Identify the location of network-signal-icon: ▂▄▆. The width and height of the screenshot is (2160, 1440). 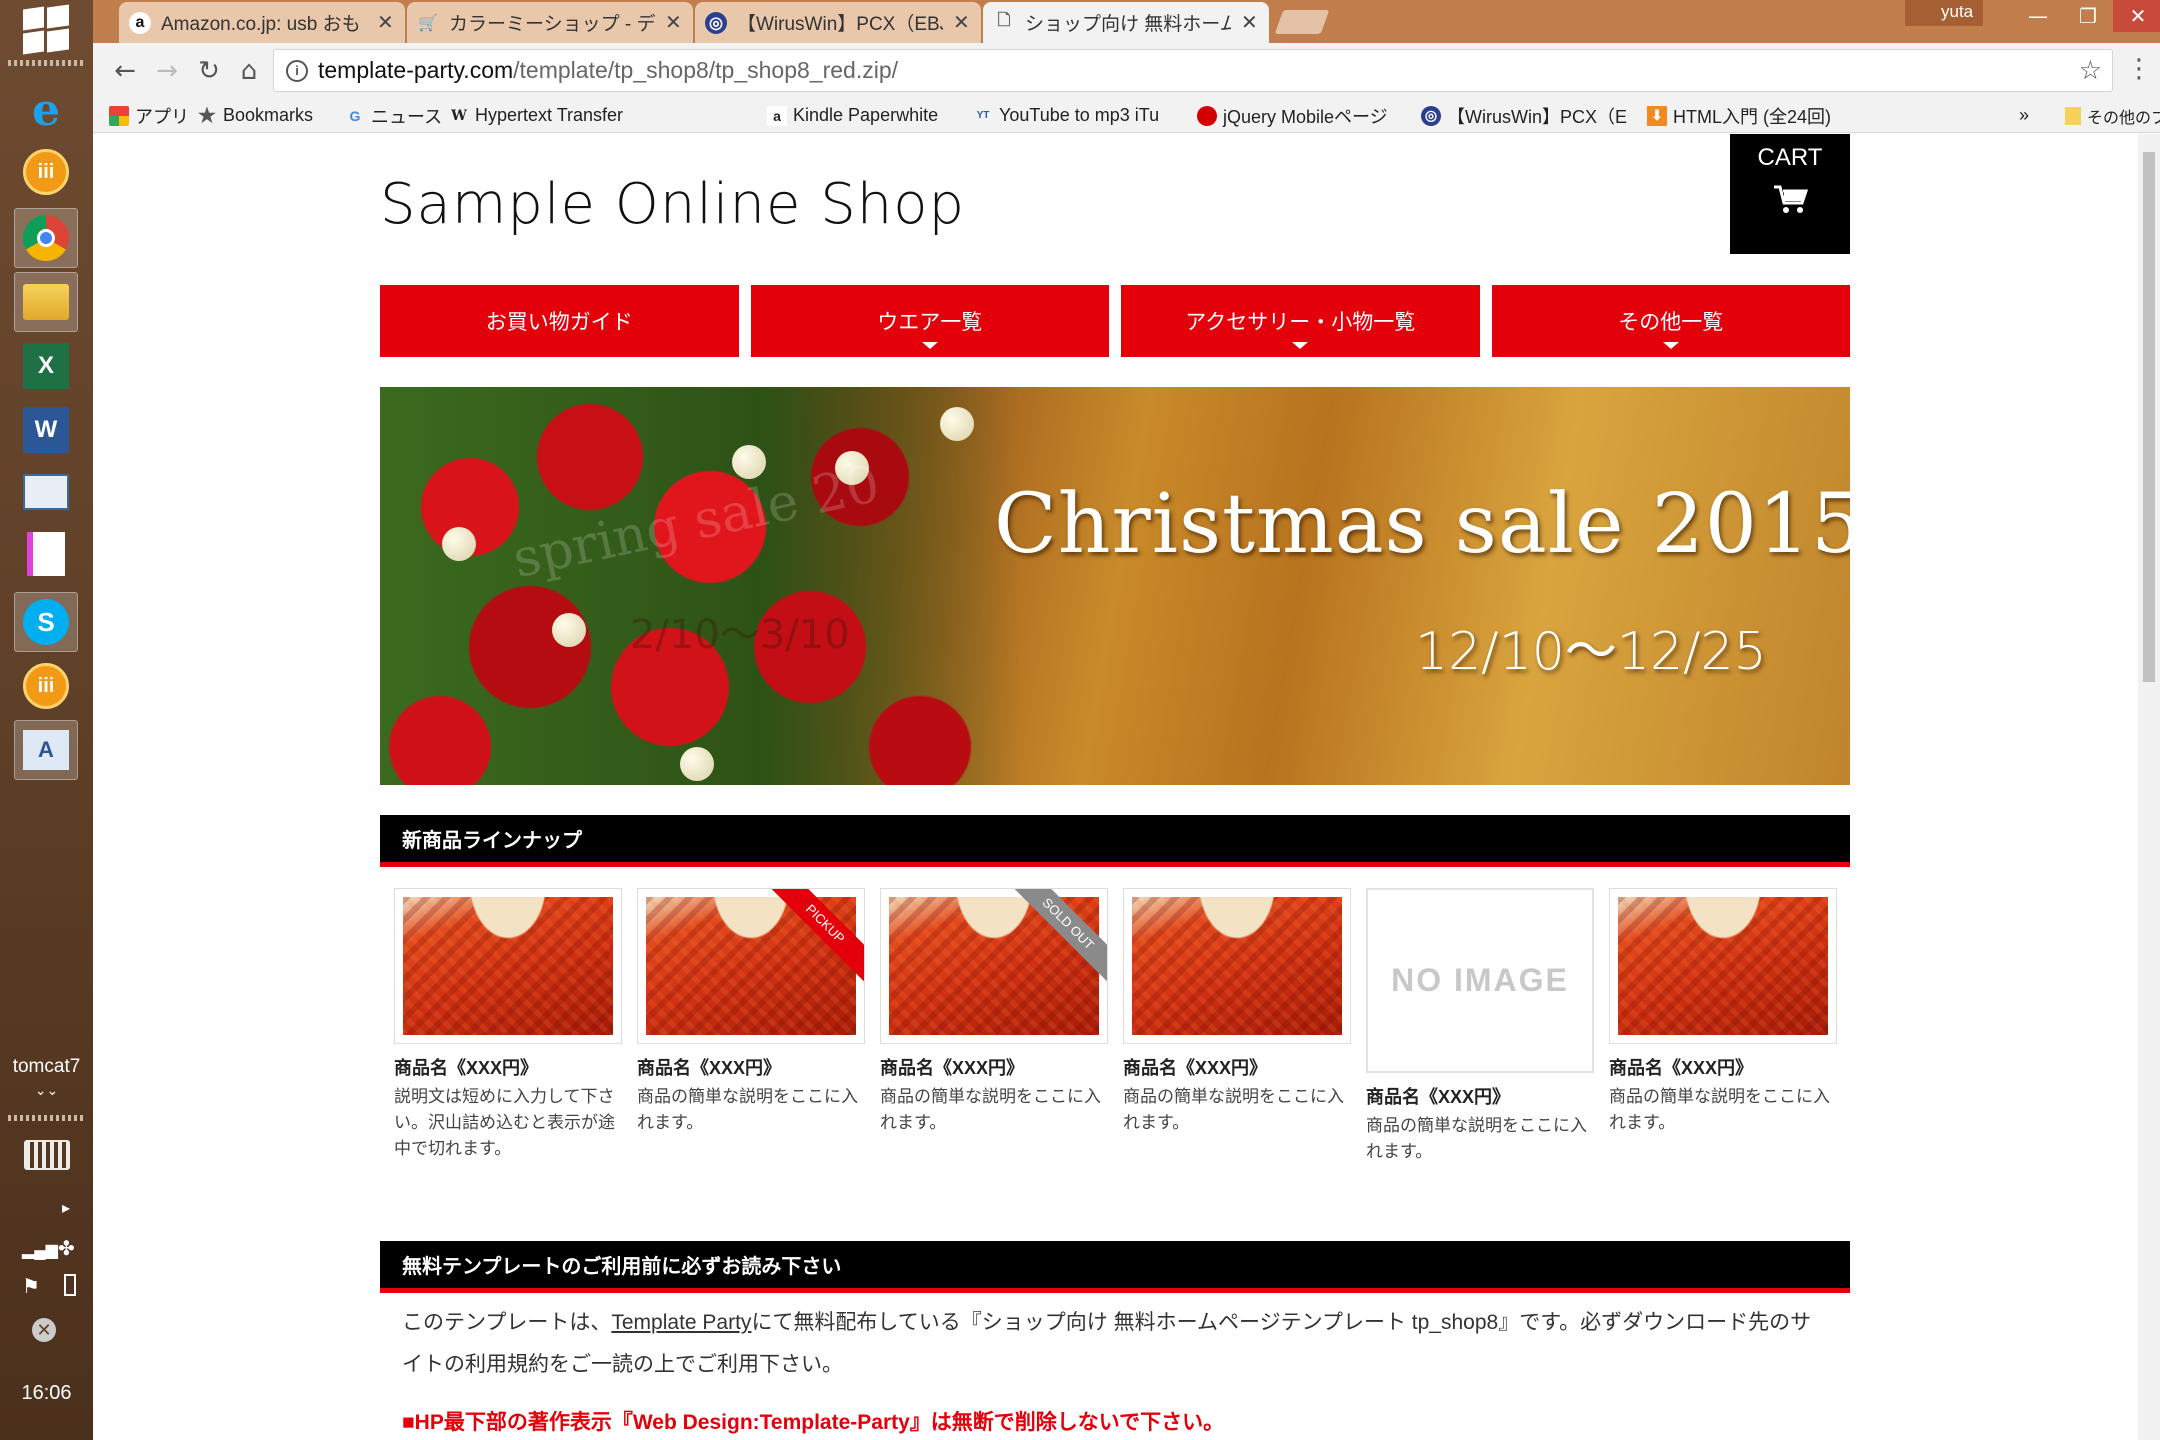
(40, 1250).